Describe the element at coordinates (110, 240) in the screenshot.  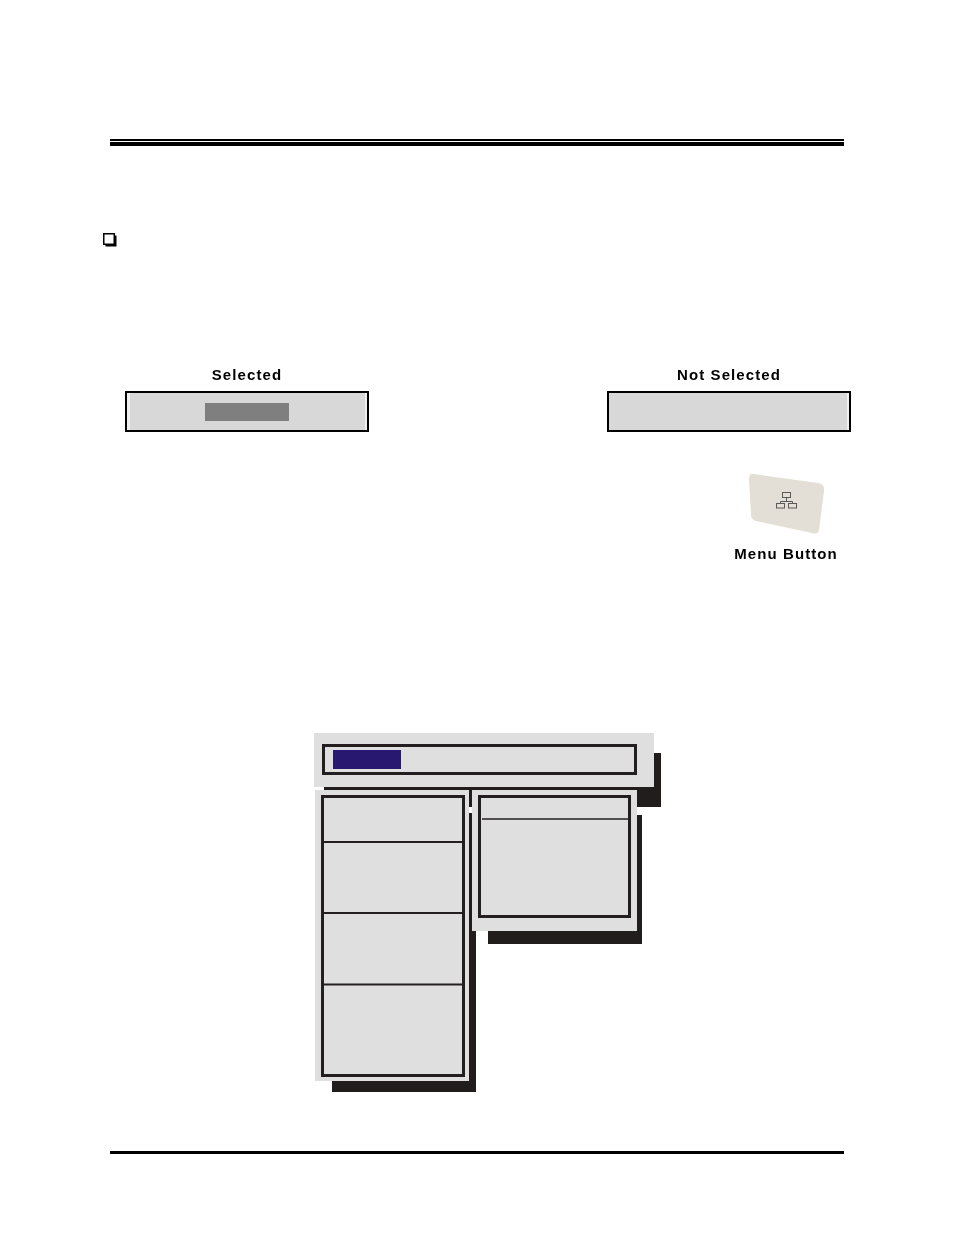
I see `square-bullet-icon` at that location.